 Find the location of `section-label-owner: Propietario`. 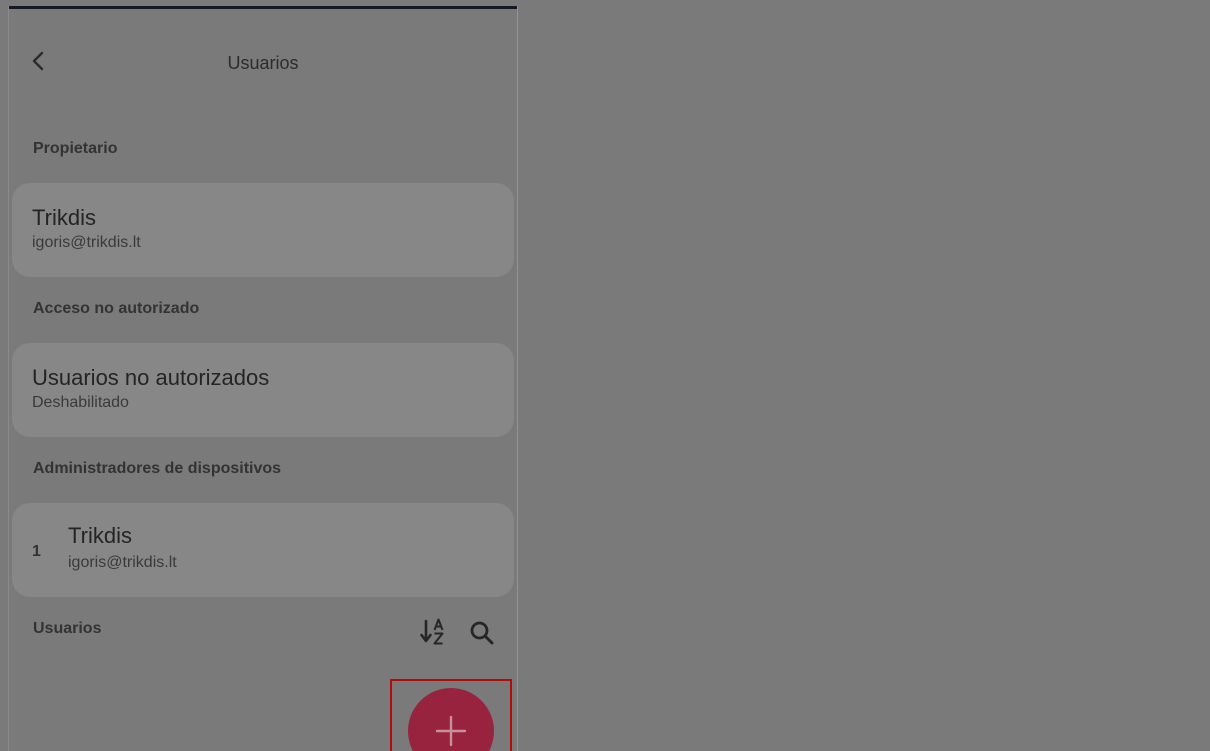

section-label-owner: Propietario is located at coordinates (75, 148).